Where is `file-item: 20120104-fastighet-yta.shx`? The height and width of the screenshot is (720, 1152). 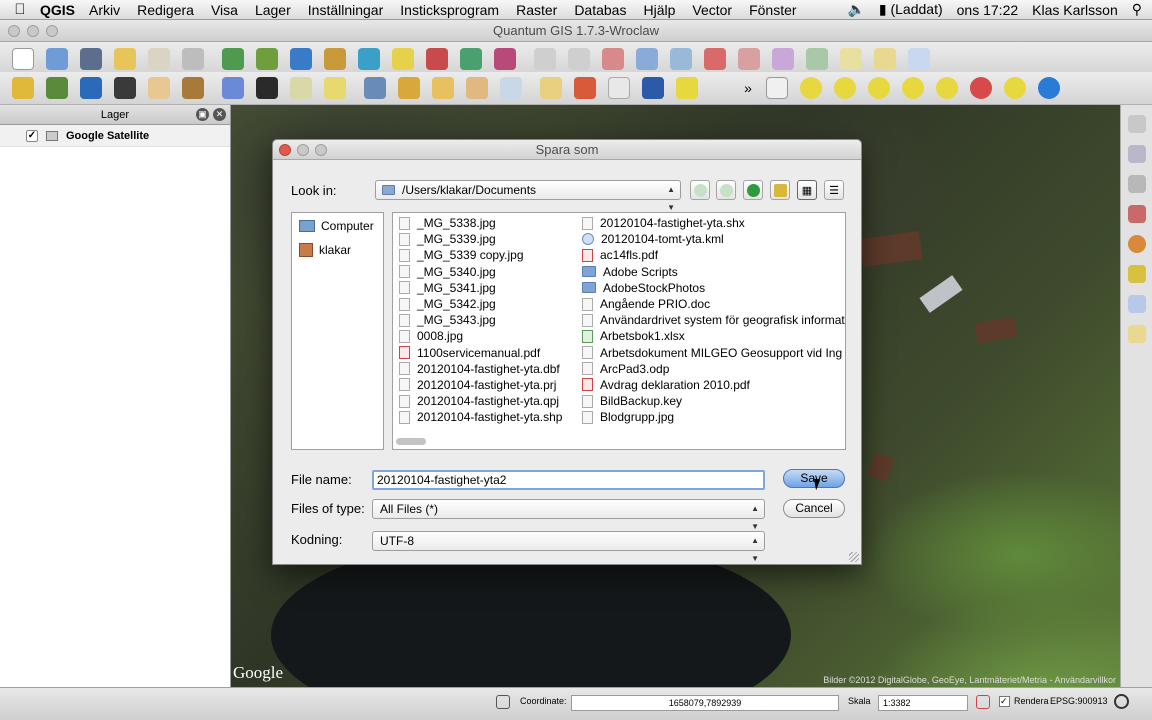 file-item: 20120104-fastighet-yta.shx is located at coordinates (713, 223).